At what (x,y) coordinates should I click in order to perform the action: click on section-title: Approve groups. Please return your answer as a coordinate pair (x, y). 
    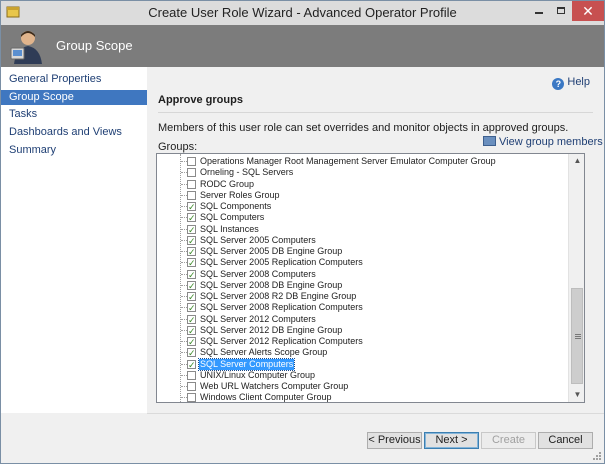
    Looking at the image, I should click on (200, 100).